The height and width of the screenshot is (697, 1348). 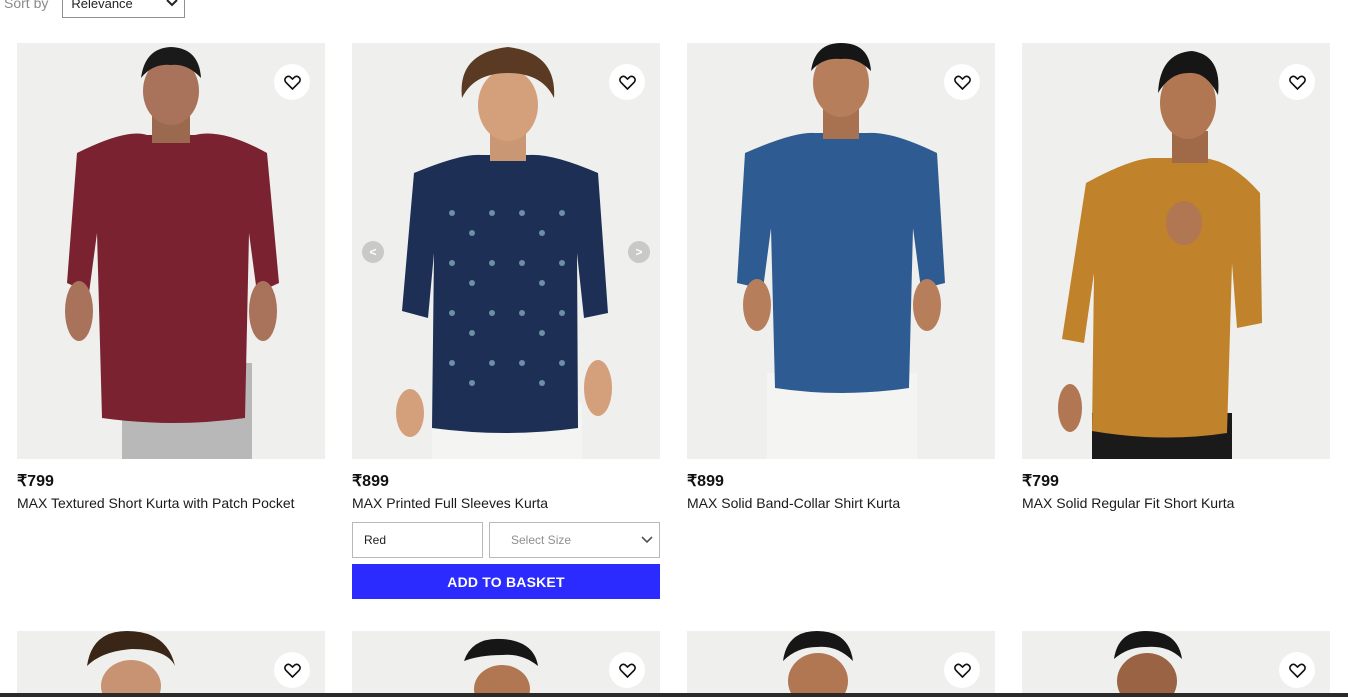 What do you see at coordinates (674, 695) in the screenshot?
I see `bottom-divider` at bounding box center [674, 695].